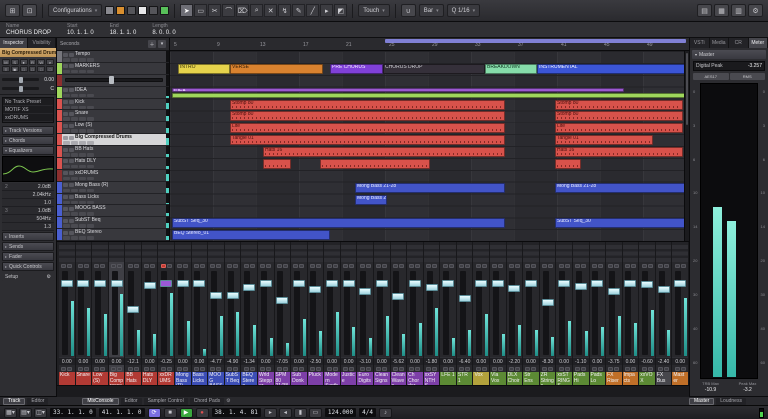  I want to click on erase-tool: ⌦, so click(243, 10).